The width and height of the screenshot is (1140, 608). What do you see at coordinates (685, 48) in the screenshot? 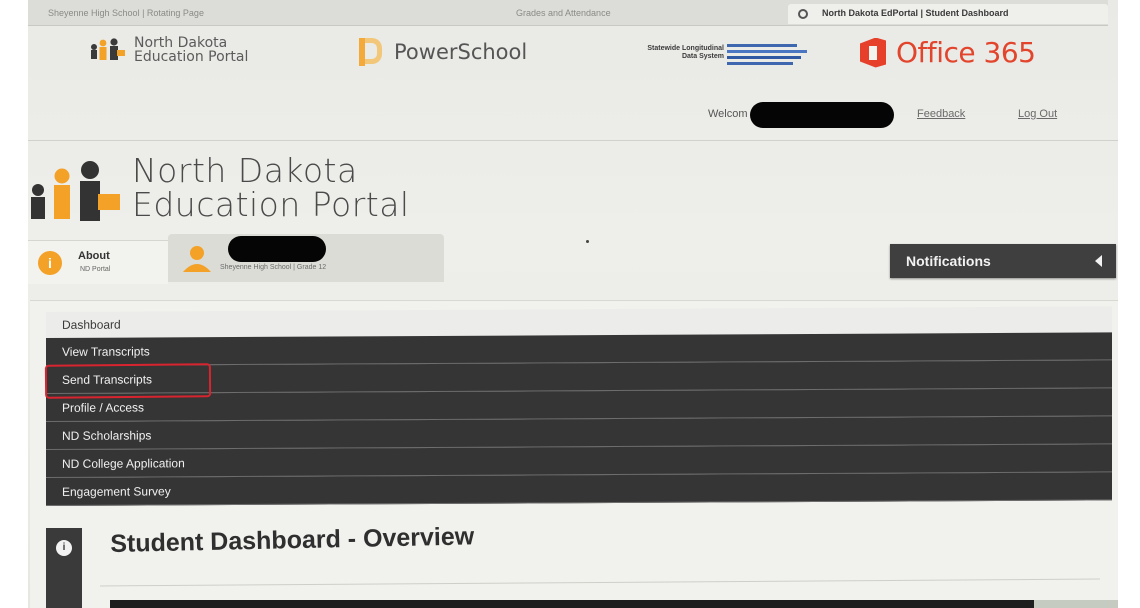
I see `slds-line1: Statewide Longitudinal` at bounding box center [685, 48].